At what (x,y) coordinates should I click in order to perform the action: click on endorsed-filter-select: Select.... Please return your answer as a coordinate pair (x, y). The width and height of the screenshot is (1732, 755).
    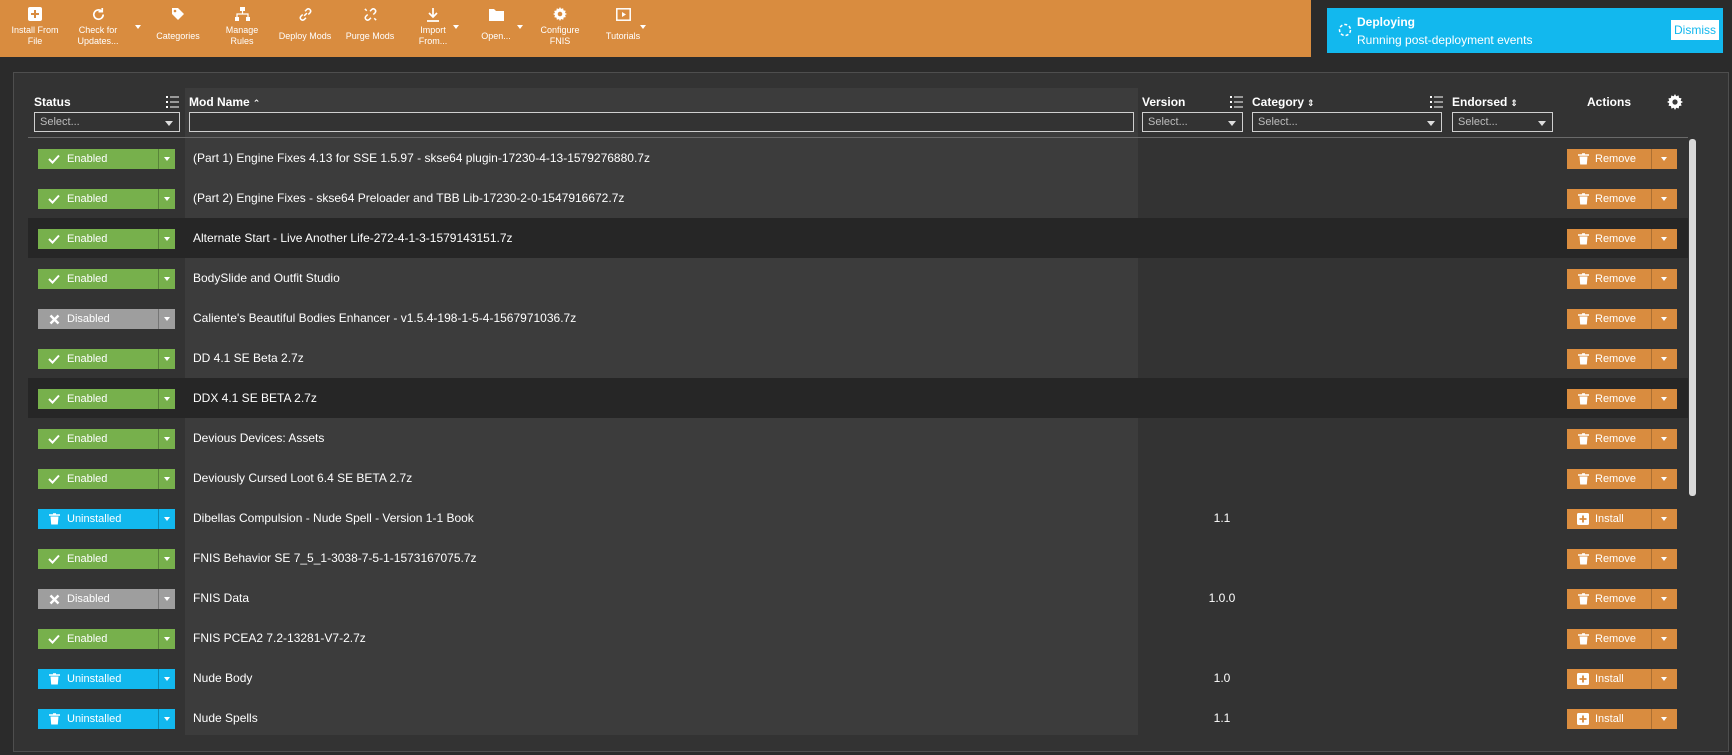
    Looking at the image, I should click on (1502, 122).